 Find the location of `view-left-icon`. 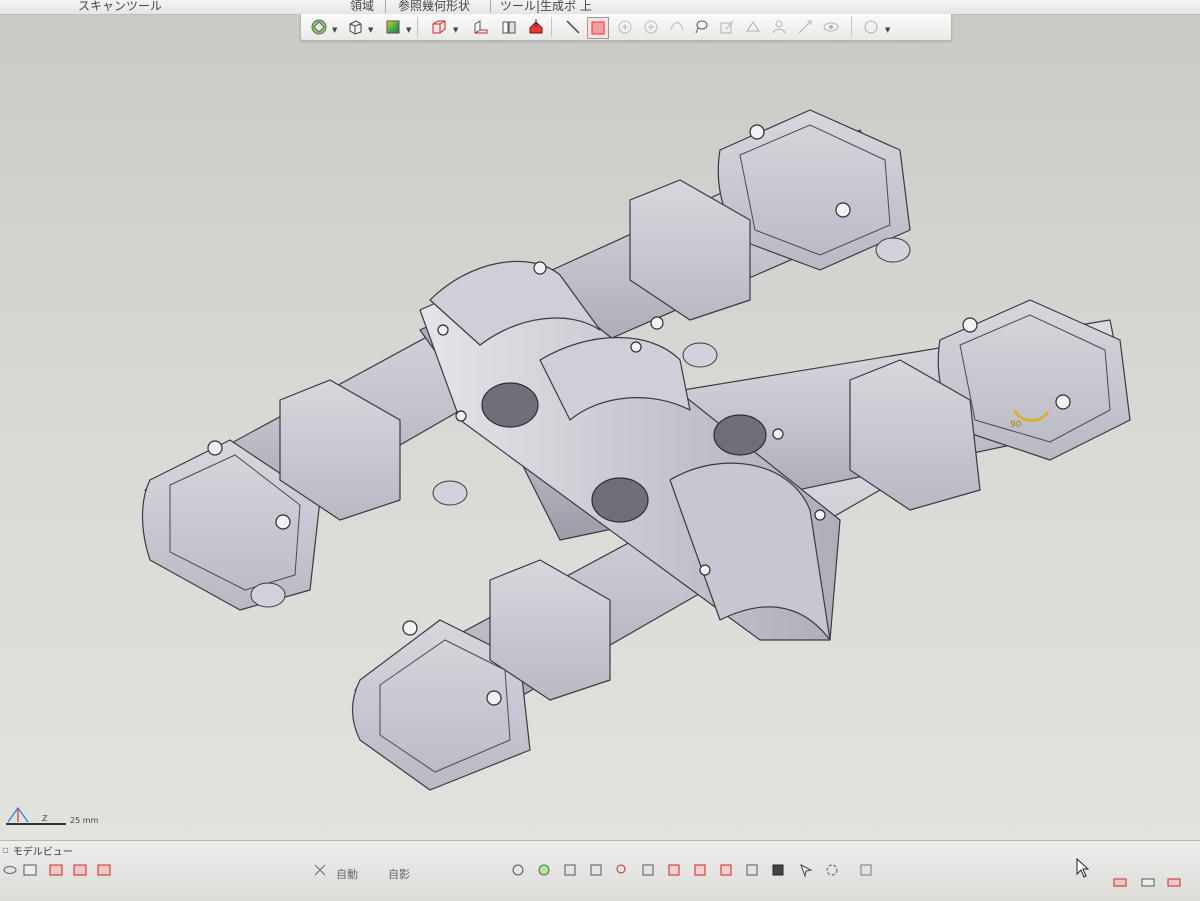

view-left-icon is located at coordinates (674, 870).